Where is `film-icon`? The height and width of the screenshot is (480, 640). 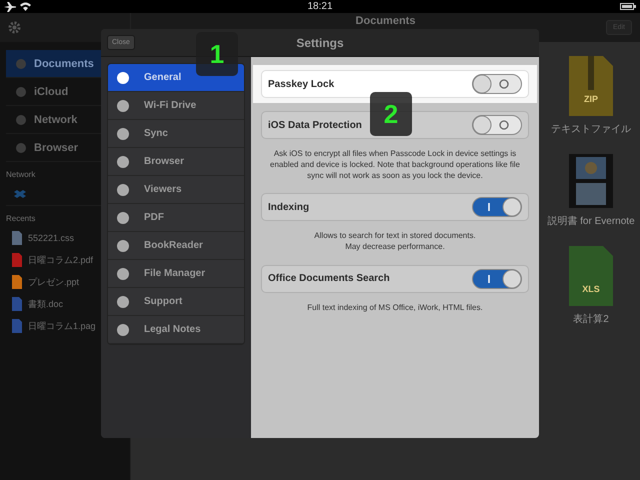
film-icon is located at coordinates (591, 181).